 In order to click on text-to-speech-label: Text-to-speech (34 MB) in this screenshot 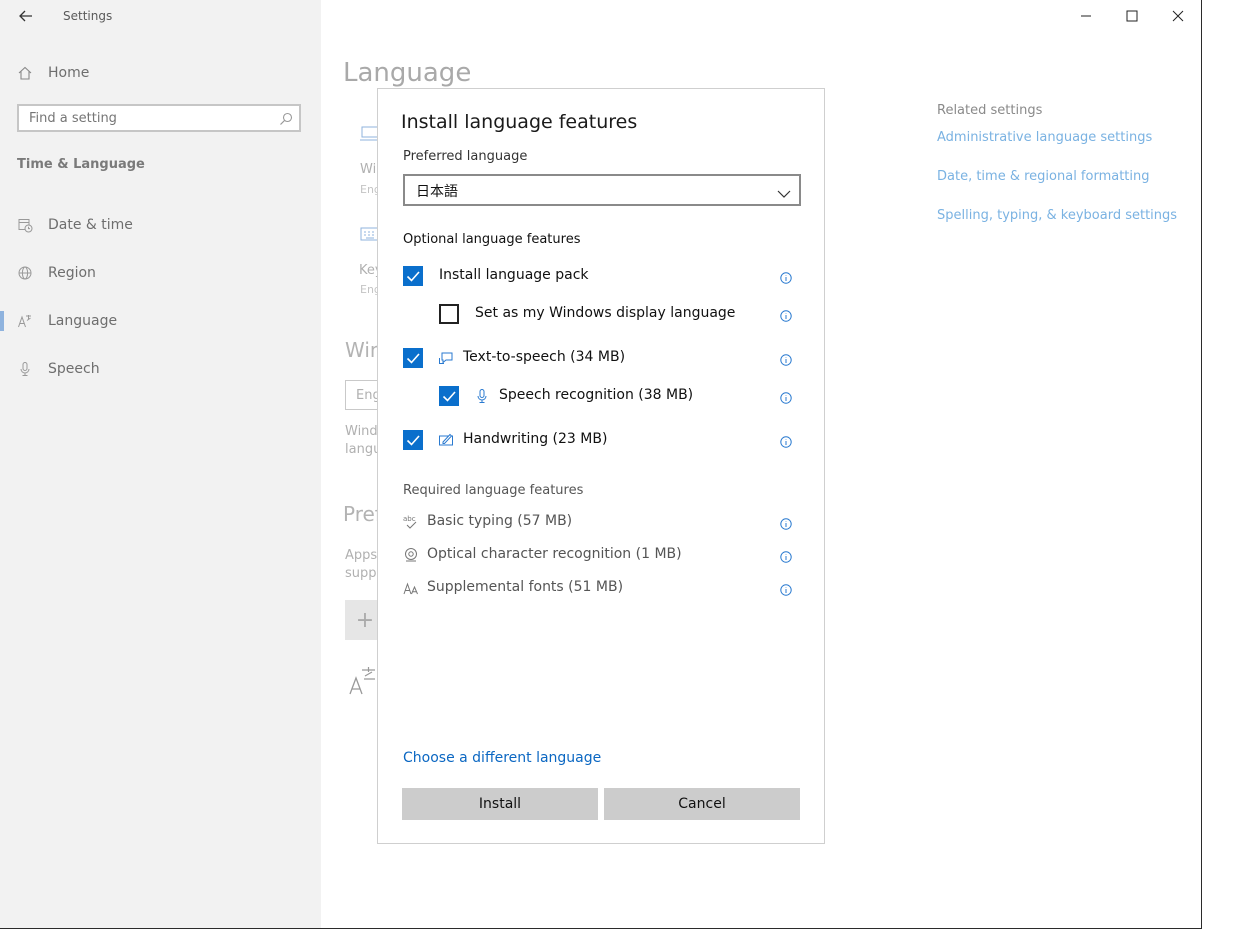, I will do `click(544, 357)`.